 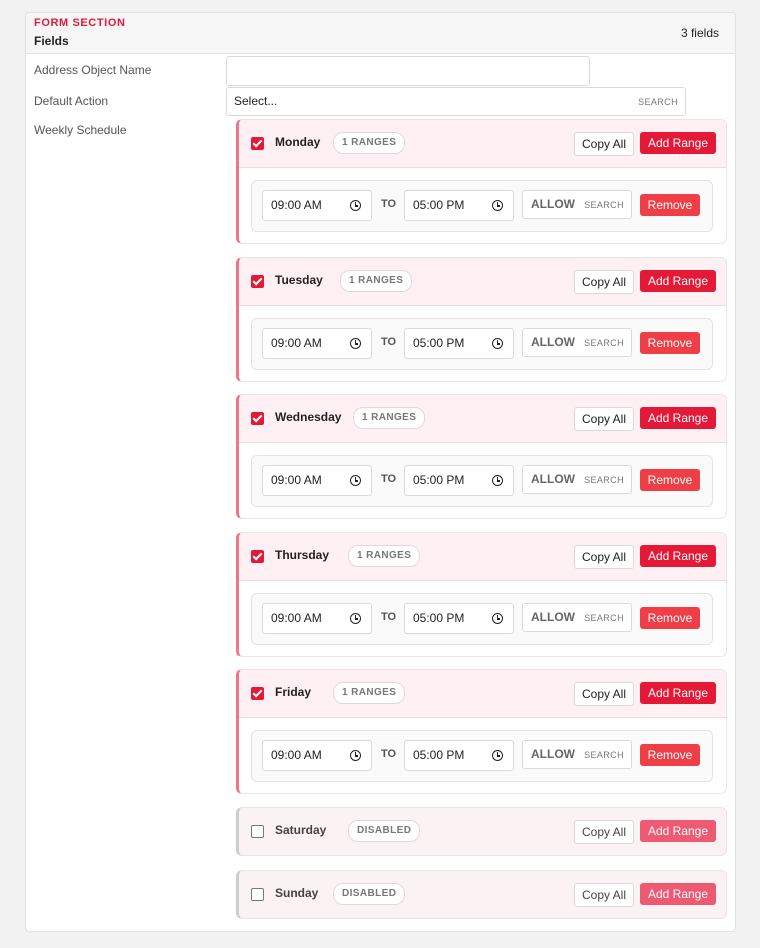 What do you see at coordinates (604, 419) in the screenshot?
I see `copy-all-button-wednesday: Copy All` at bounding box center [604, 419].